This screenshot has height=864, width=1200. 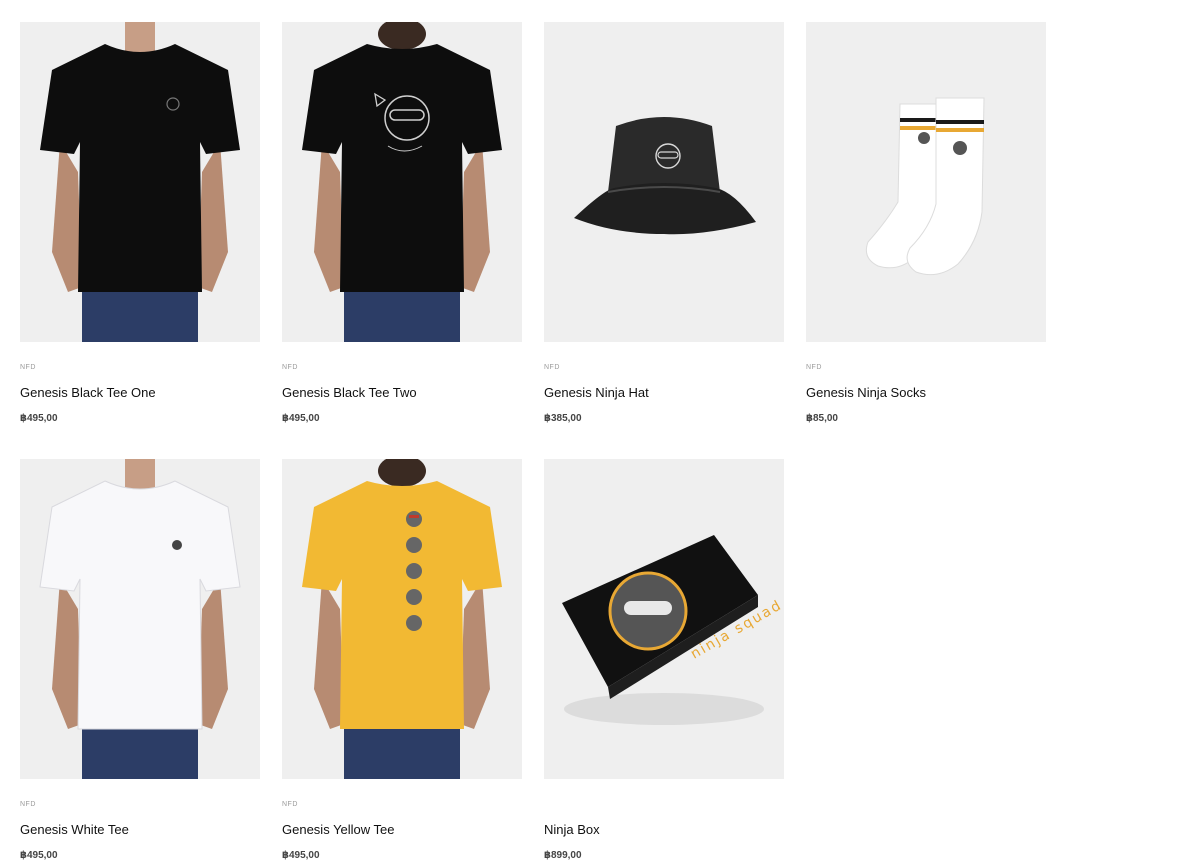 I want to click on product-card: NFD Genesis Yellow Tee ฿495,00, so click(x=402, y=660).